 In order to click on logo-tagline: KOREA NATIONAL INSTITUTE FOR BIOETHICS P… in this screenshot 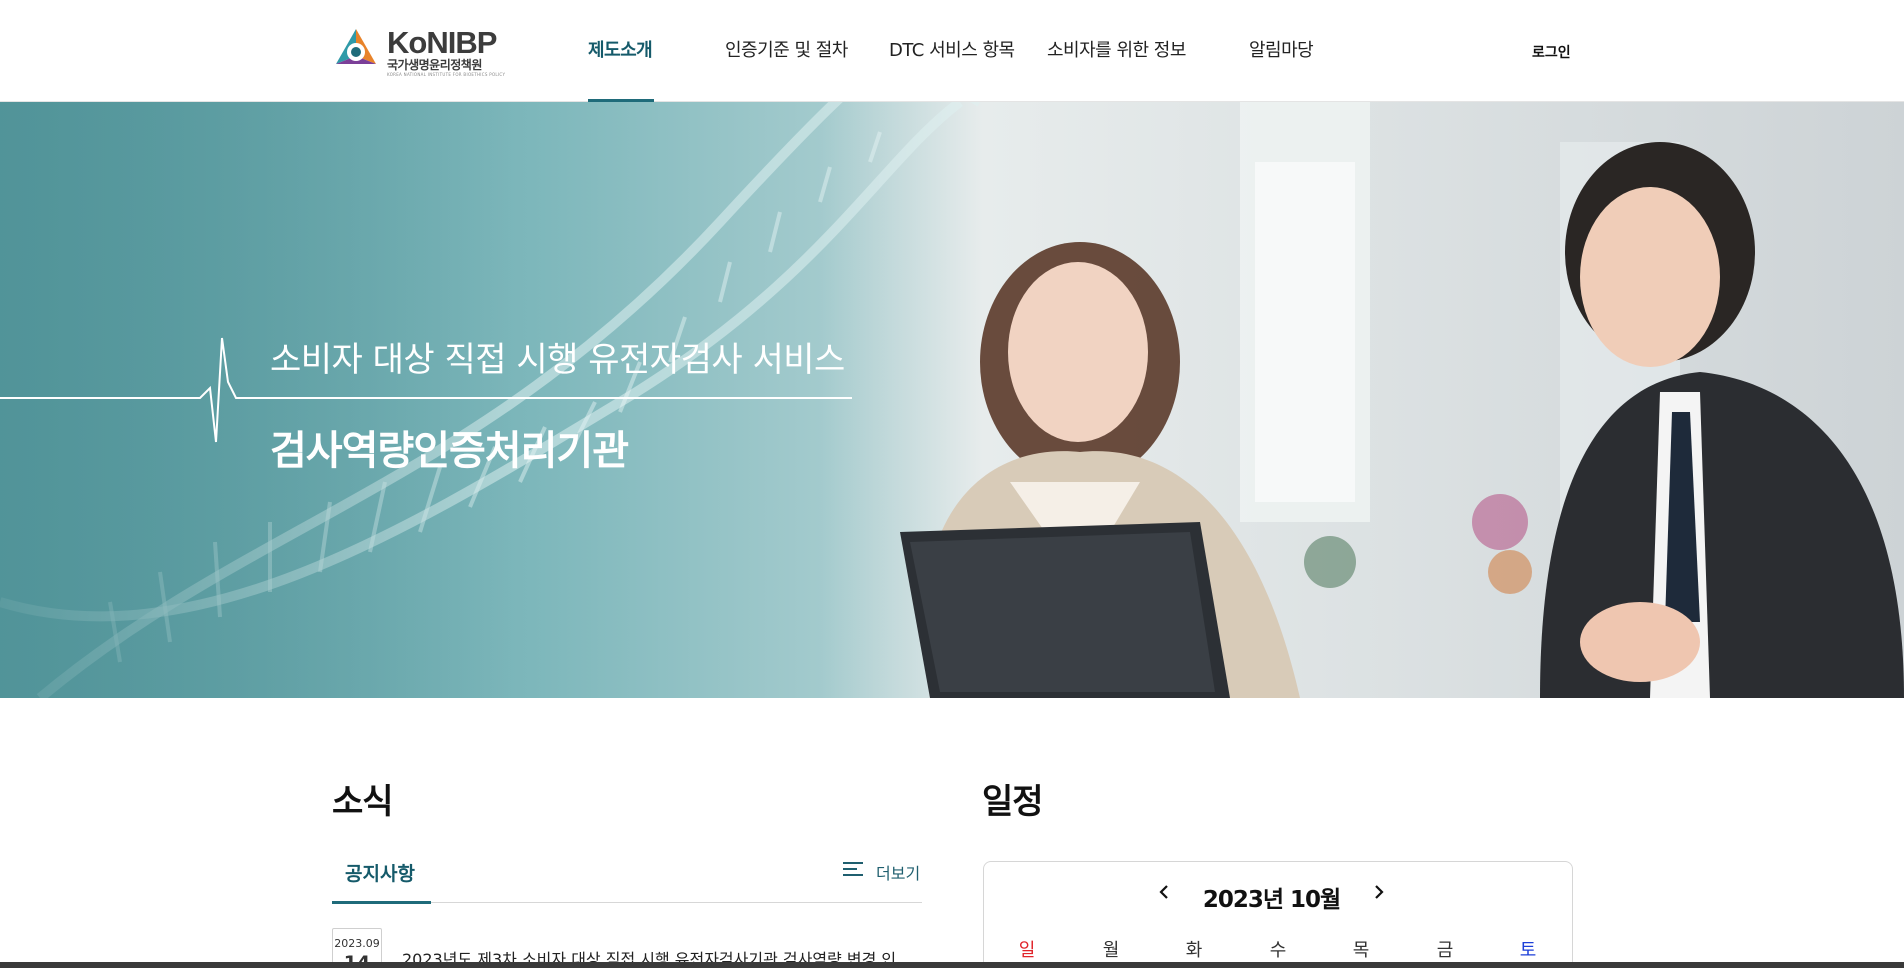, I will do `click(446, 74)`.